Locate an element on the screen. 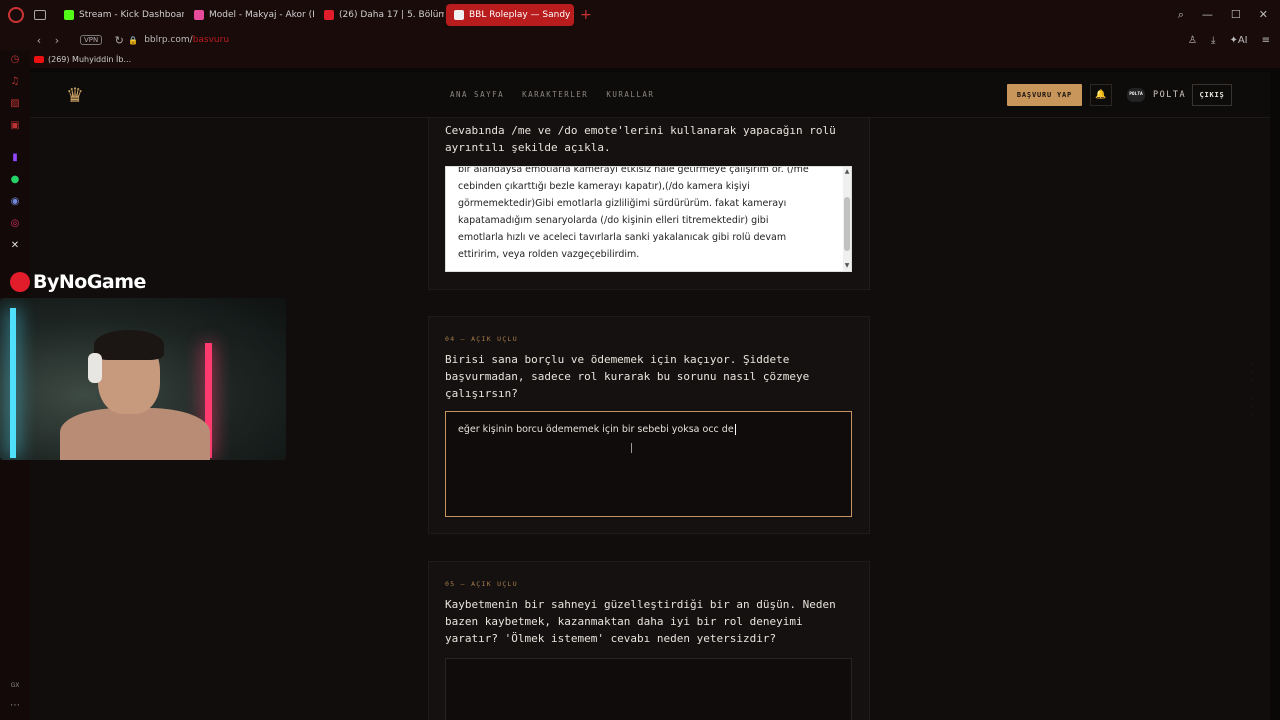  answer-line: ettiririm, veya rolden vazgeçebilirdim. is located at coordinates (549, 254).